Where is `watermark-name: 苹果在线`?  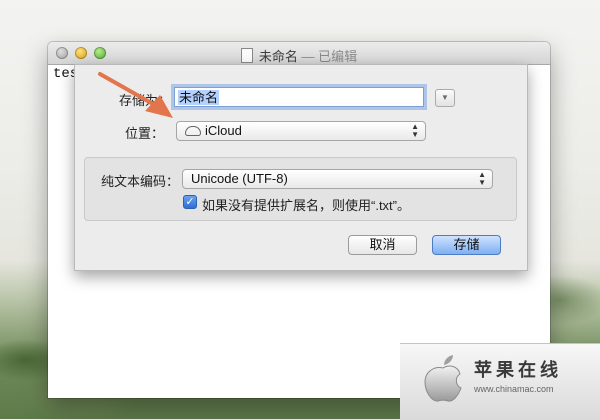 watermark-name: 苹果在线 is located at coordinates (518, 370).